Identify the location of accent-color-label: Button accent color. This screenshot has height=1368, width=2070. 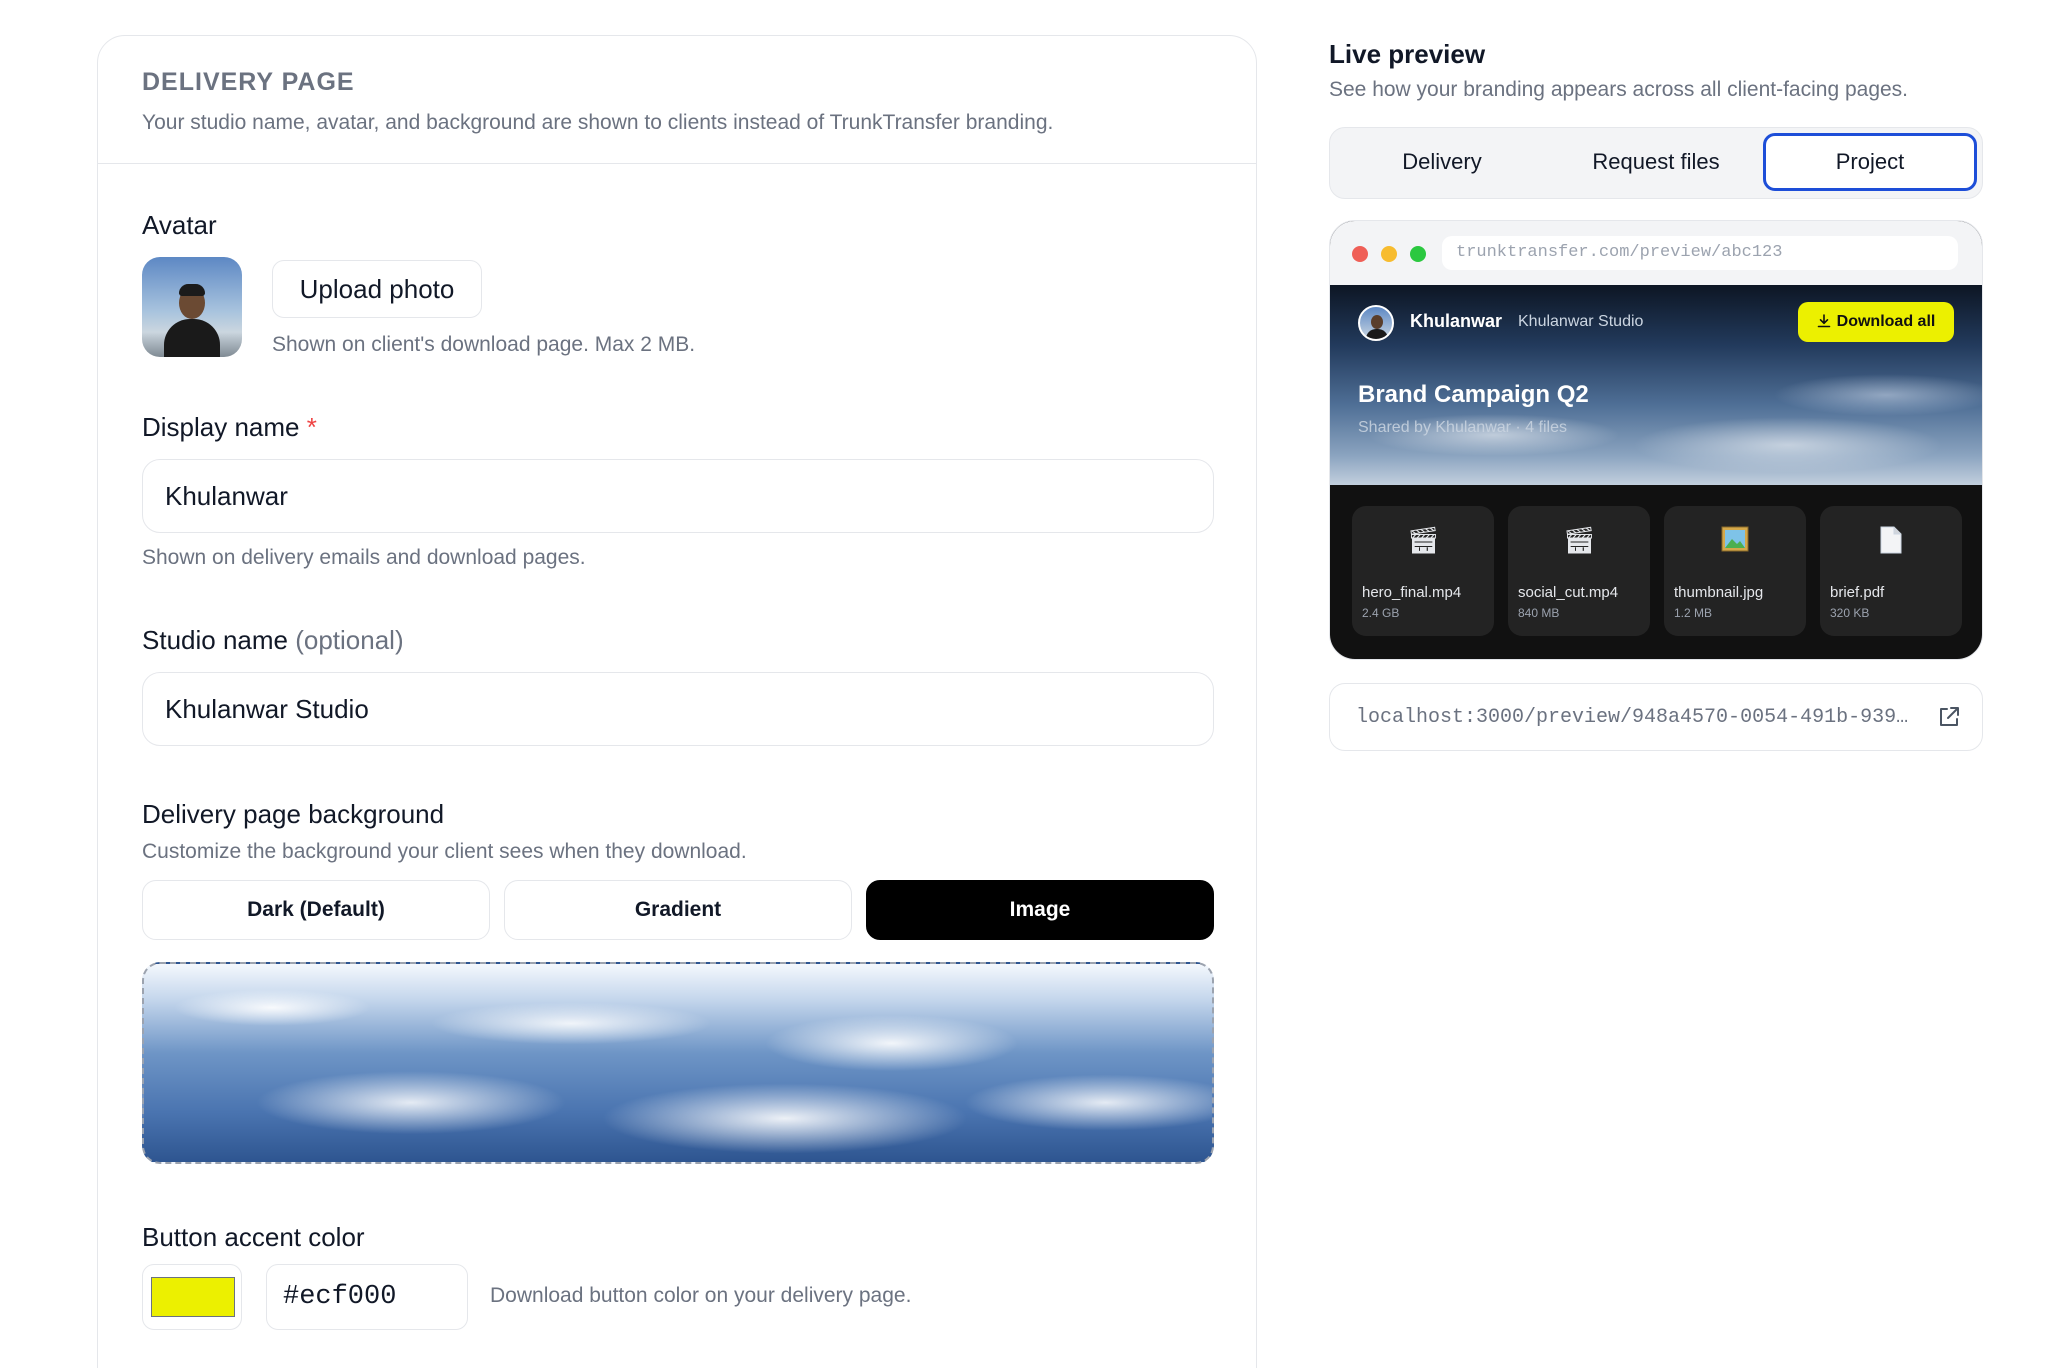
(253, 1237).